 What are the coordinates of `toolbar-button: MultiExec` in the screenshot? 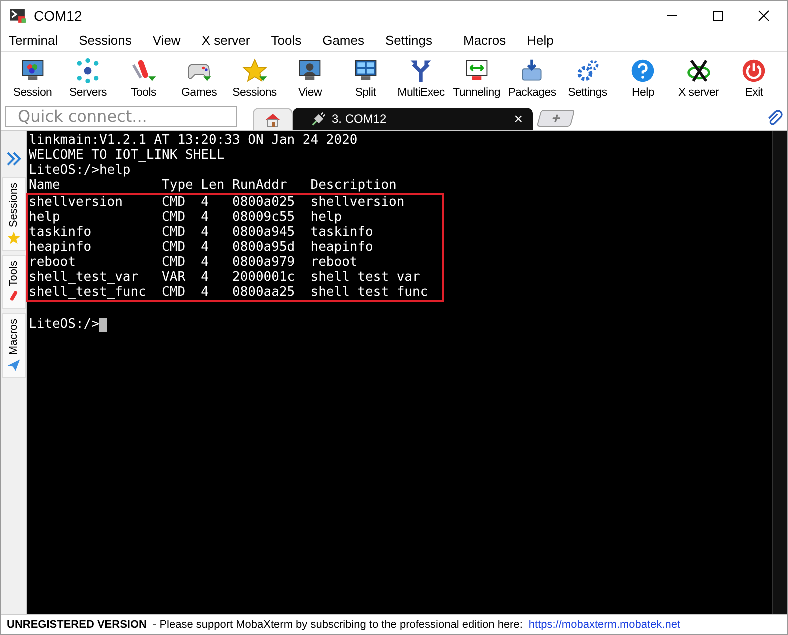 It's located at (421, 78).